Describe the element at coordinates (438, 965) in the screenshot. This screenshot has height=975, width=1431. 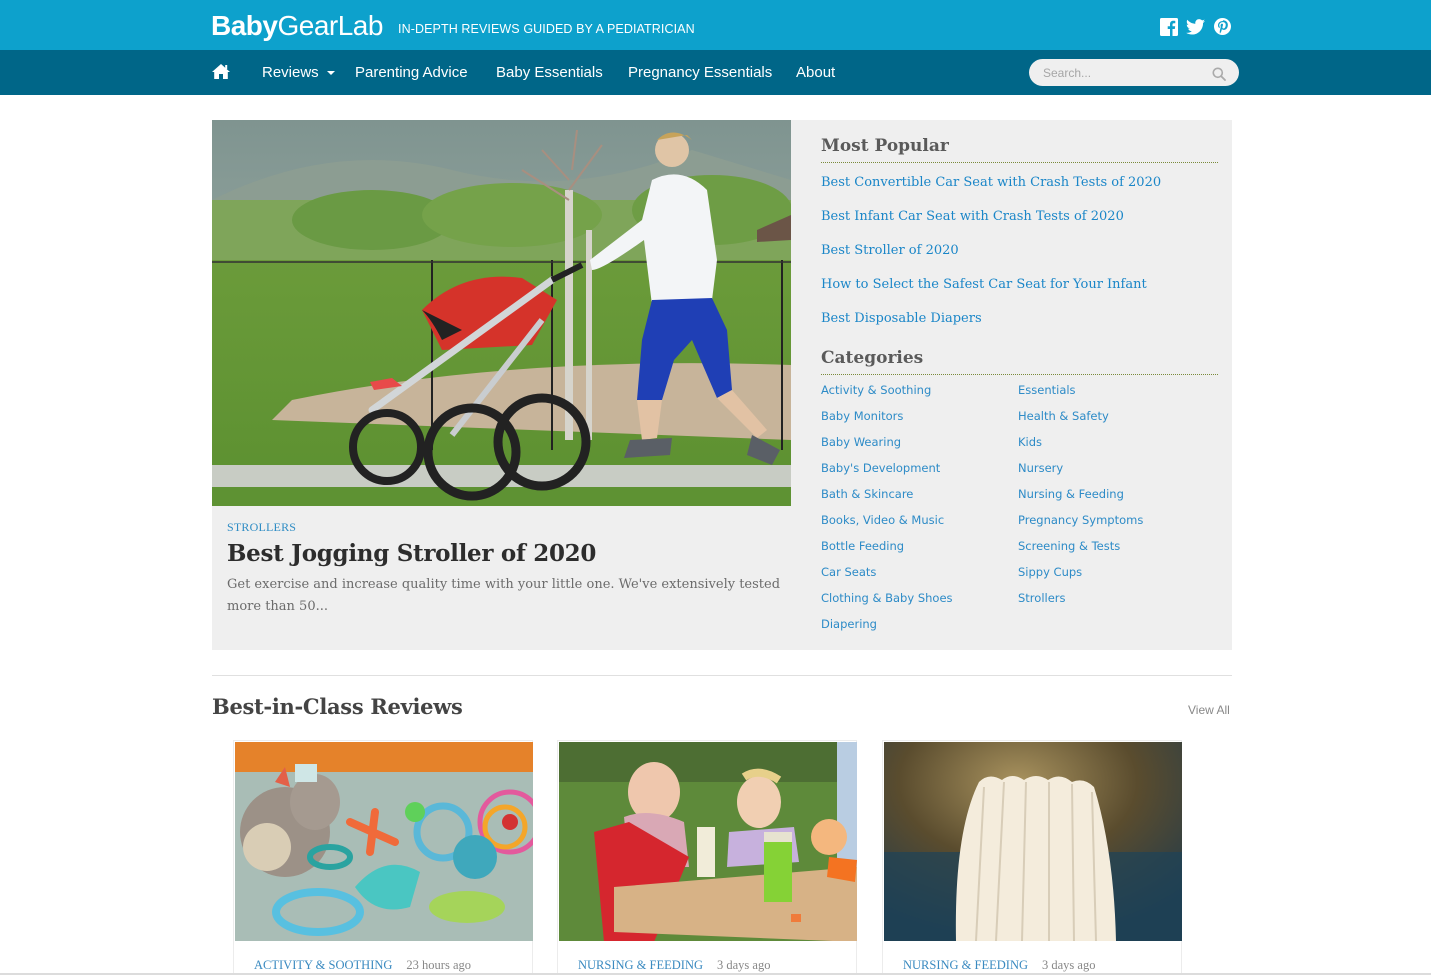
I see `card-timestamp: 23 hours ago` at that location.